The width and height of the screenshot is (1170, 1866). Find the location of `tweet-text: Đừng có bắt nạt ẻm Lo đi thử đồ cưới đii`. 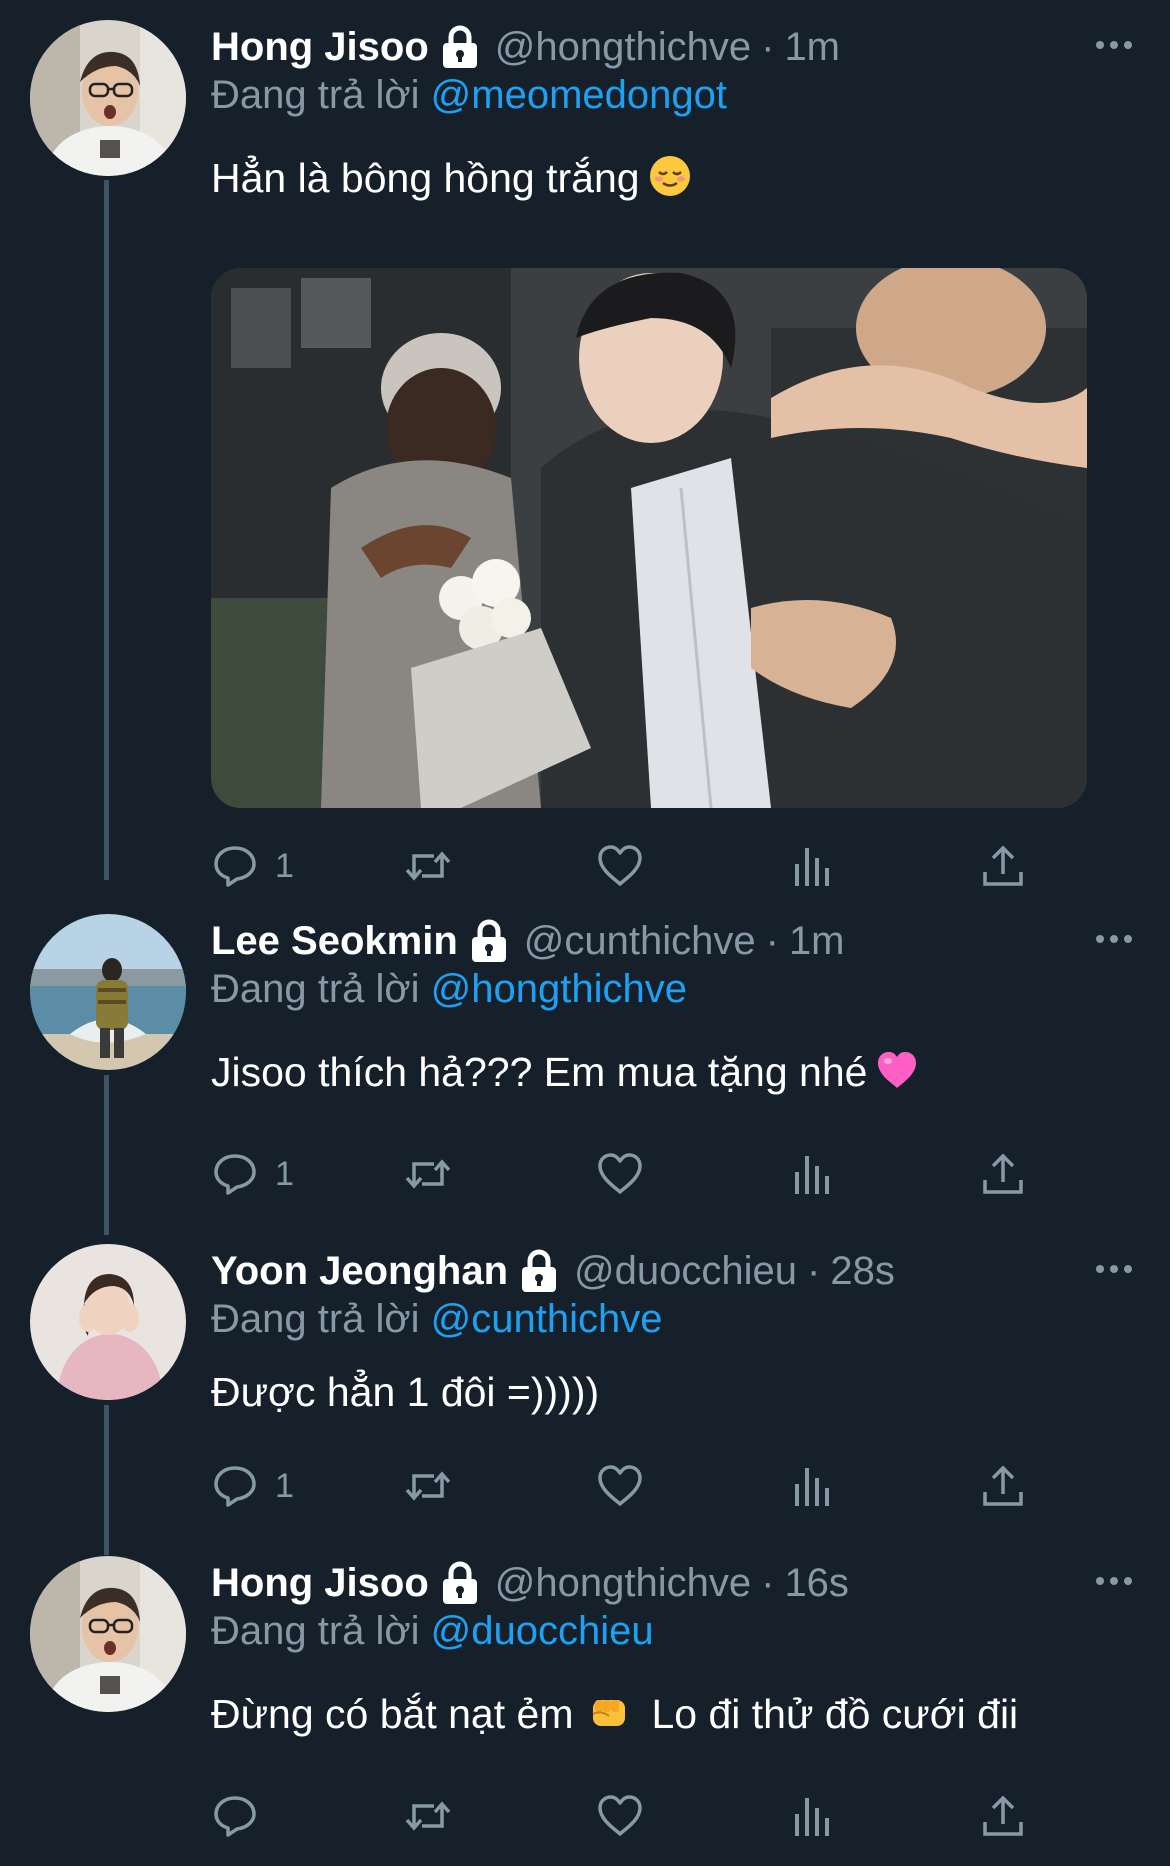

tweet-text: Đừng có bắt nạt ẻm Lo đi thử đồ cưới đii is located at coordinates (614, 1714).